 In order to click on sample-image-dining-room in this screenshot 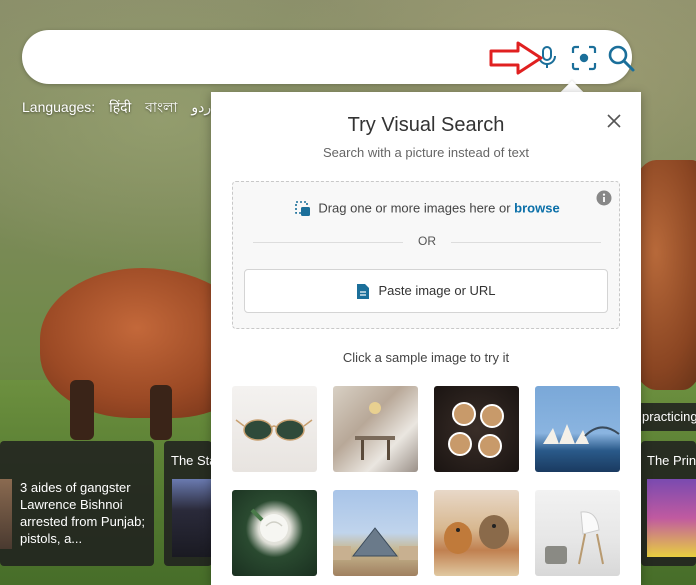, I will do `click(375, 429)`.